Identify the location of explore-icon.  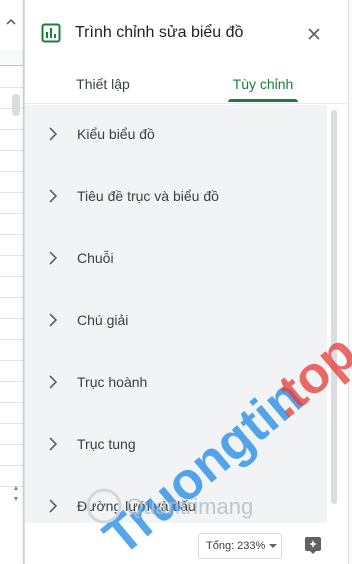
(313, 545).